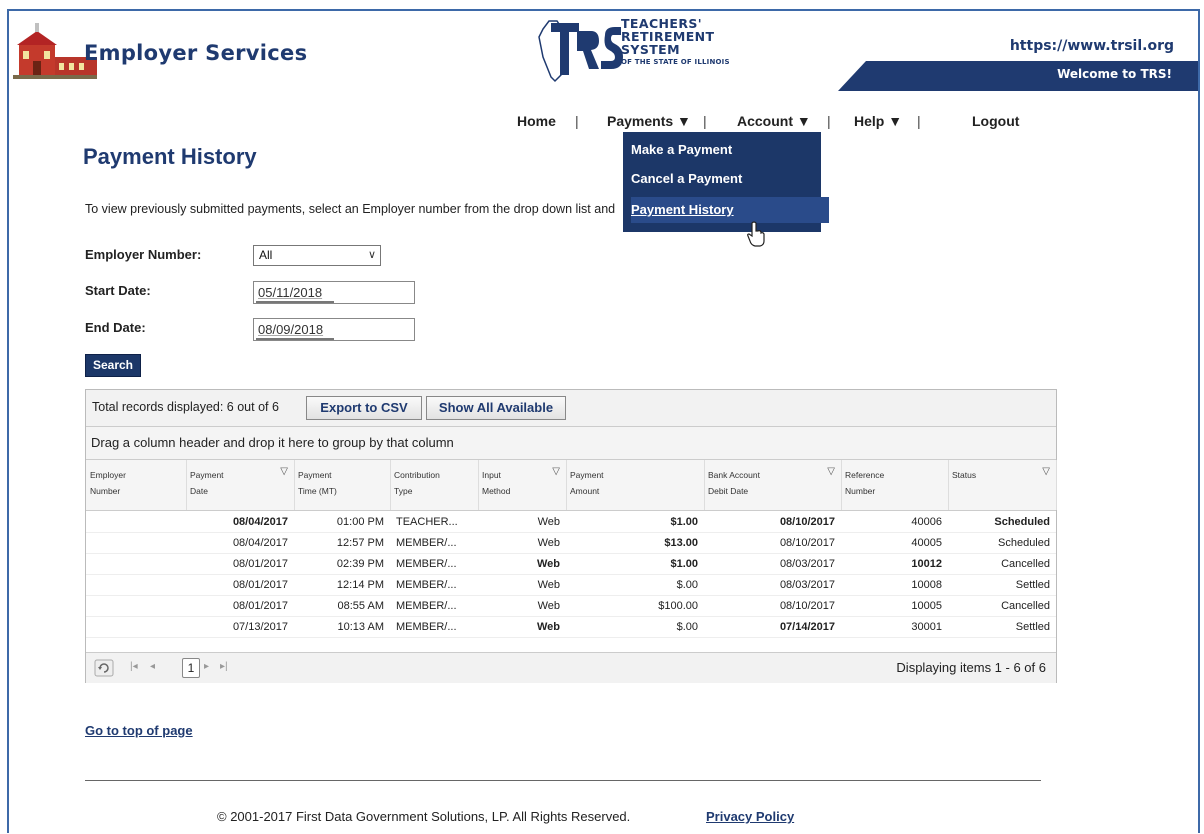 Image resolution: width=1204 pixels, height=834 pixels. What do you see at coordinates (1002, 485) in the screenshot?
I see `column-header: Status ▽` at bounding box center [1002, 485].